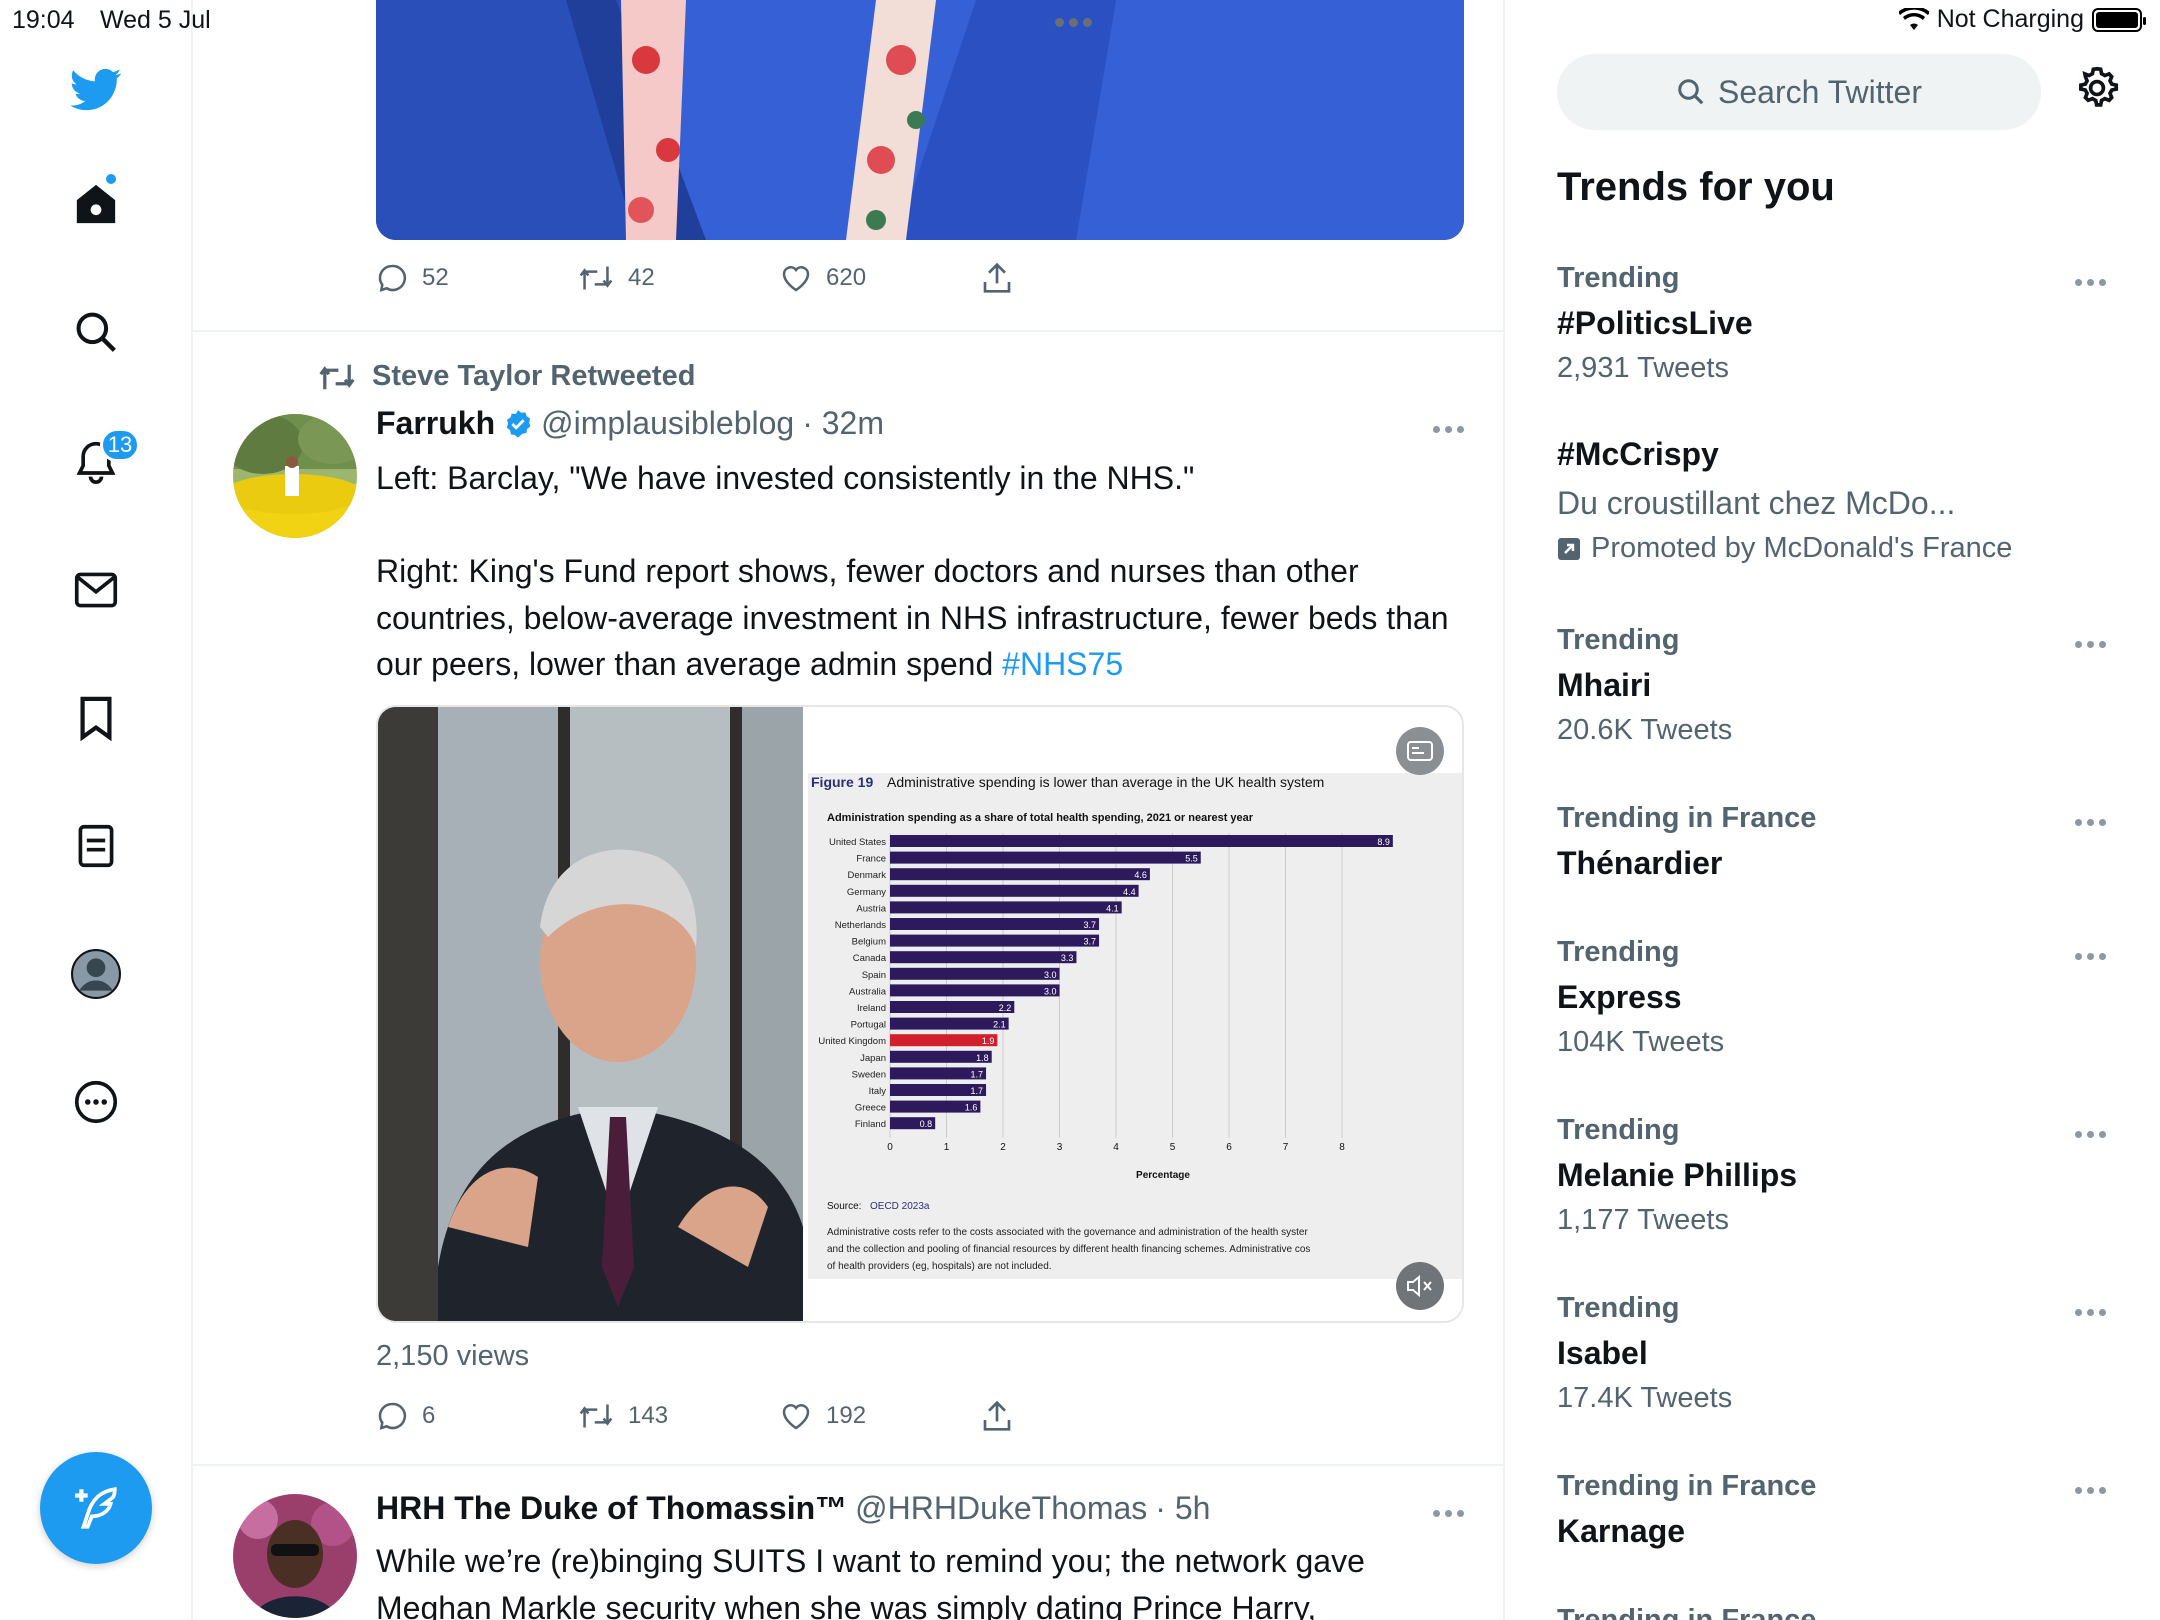 Image resolution: width=2160 pixels, height=1620 pixels. What do you see at coordinates (1913, 18) in the screenshot?
I see `wifi-icon` at bounding box center [1913, 18].